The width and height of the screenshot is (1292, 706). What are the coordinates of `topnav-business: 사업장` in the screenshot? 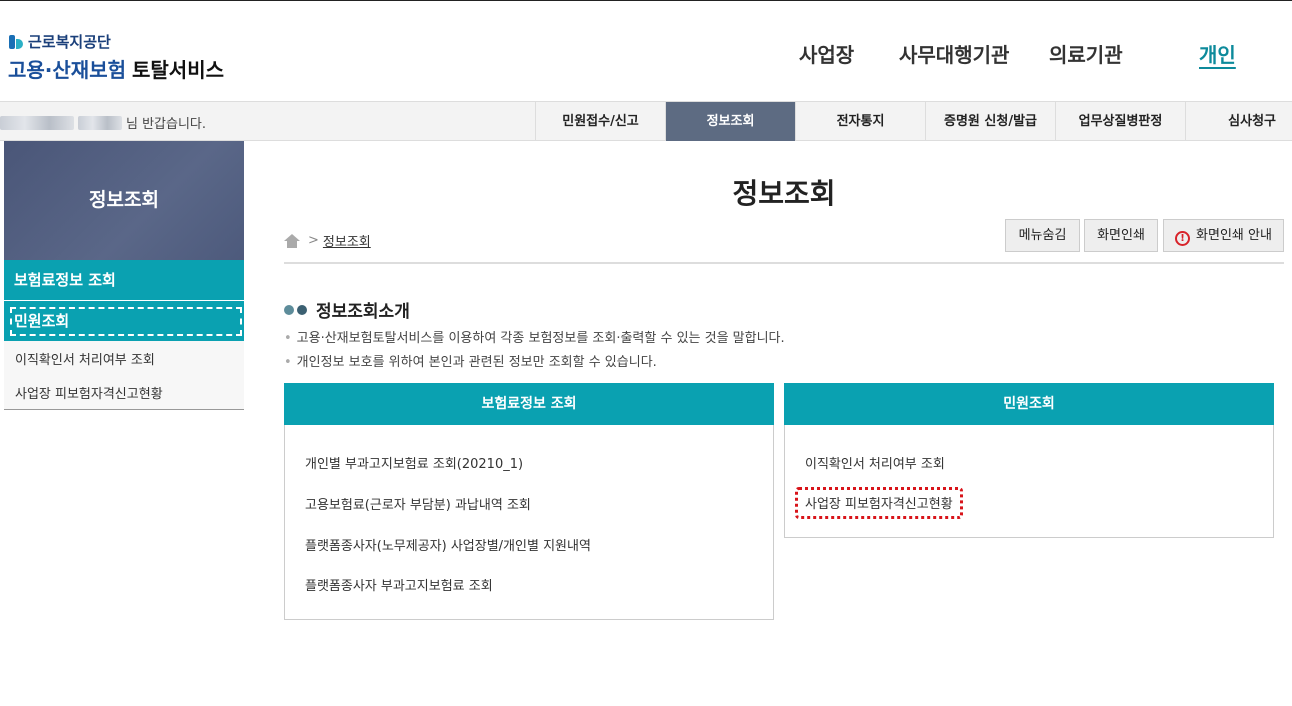 It's located at (826, 53).